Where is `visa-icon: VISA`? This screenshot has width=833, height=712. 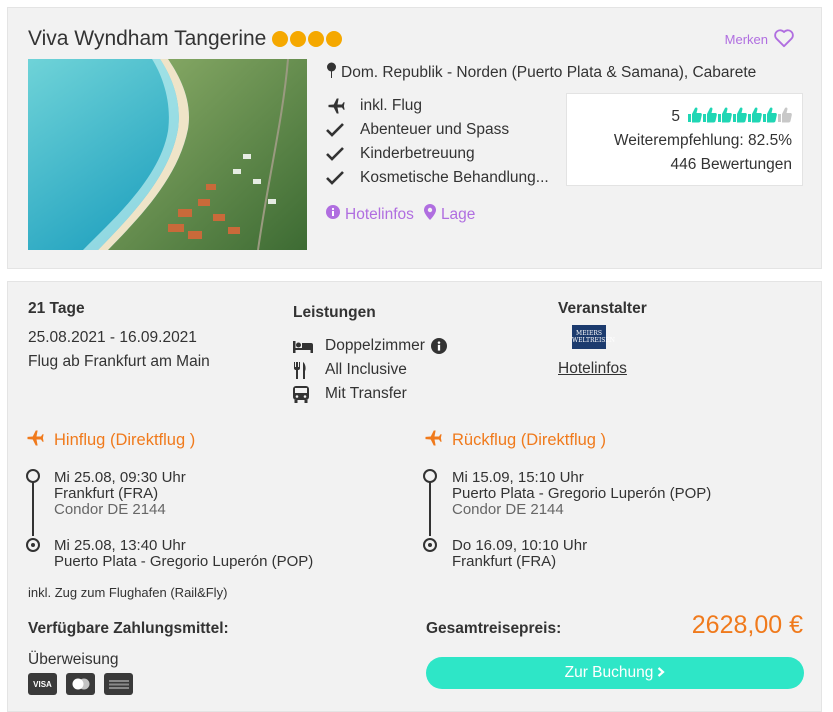 visa-icon: VISA is located at coordinates (42, 684).